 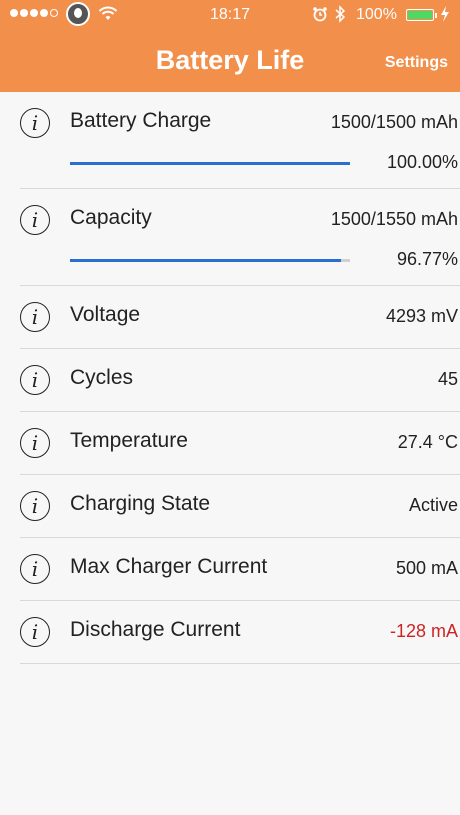 I want to click on row-label: Battery Charge, so click(x=141, y=120).